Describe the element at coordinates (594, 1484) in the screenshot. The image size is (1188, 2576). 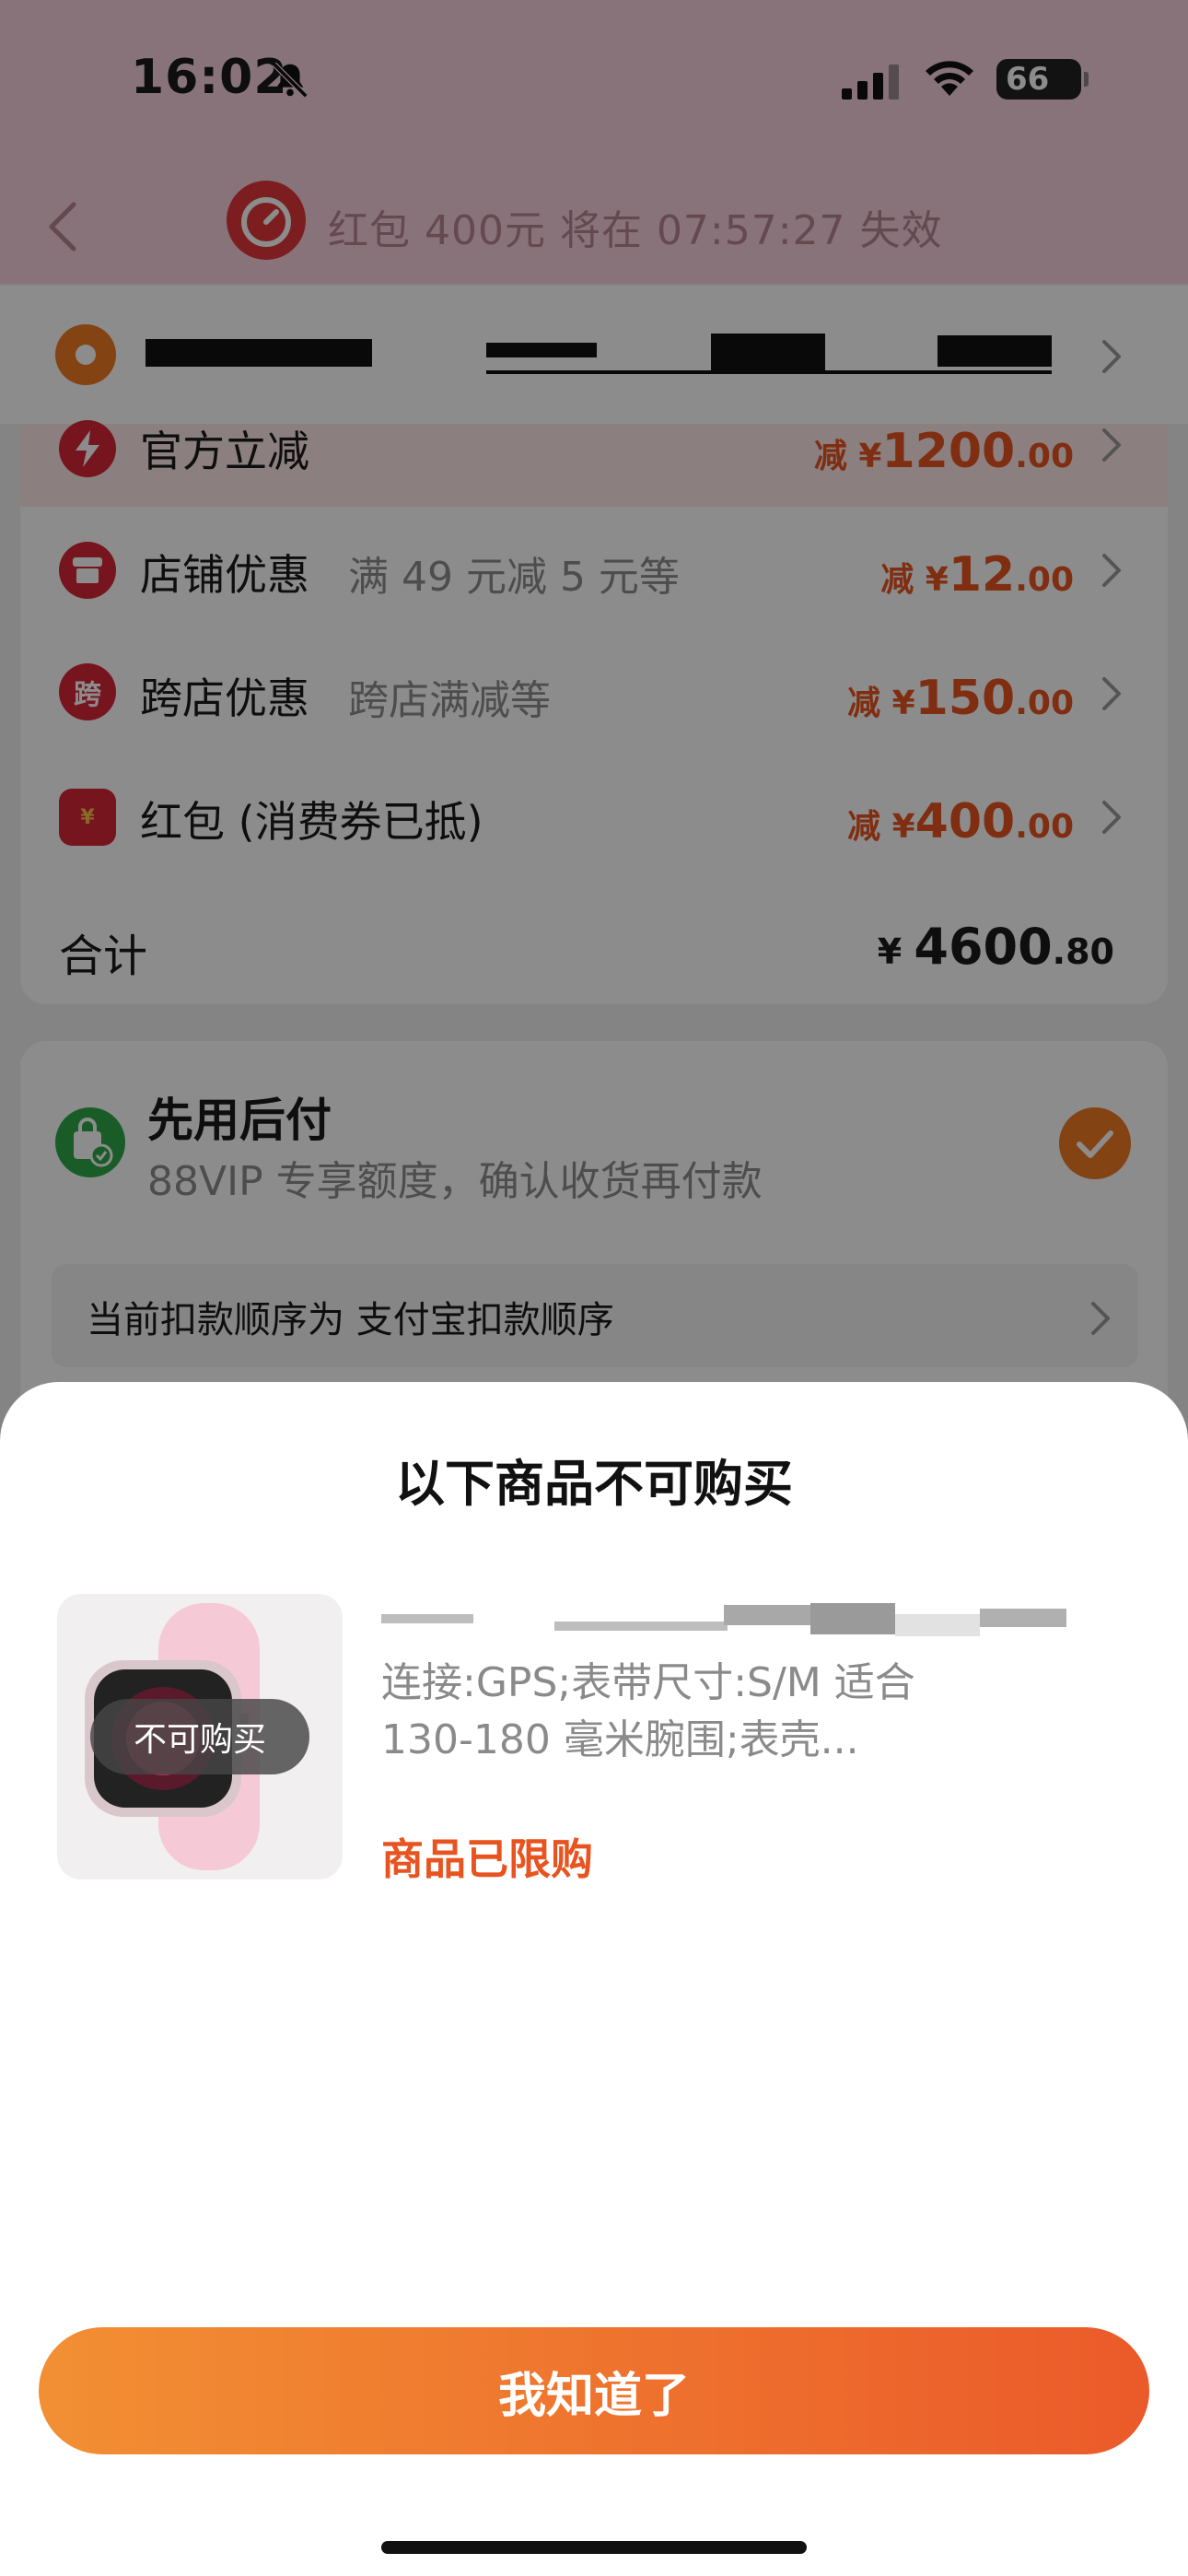
I see `sheet-title: 以下商品不可购买` at that location.